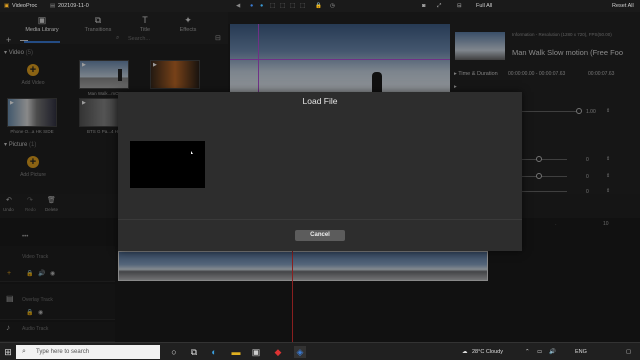  Describe the element at coordinates (282, 6) in the screenshot. I see `crop-icon: ⬚` at that location.